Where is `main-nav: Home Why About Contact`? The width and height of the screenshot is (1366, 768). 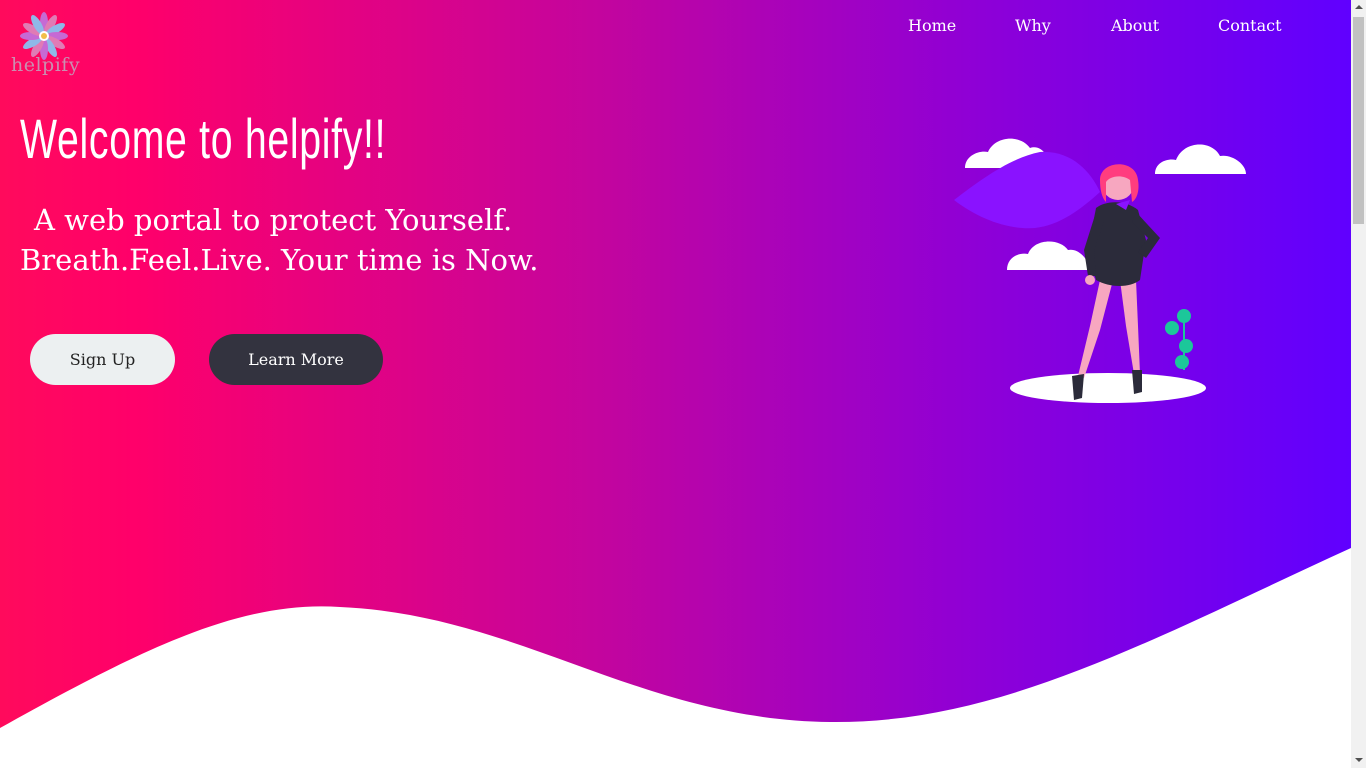
main-nav: Home Why About Contact is located at coordinates (675, 28).